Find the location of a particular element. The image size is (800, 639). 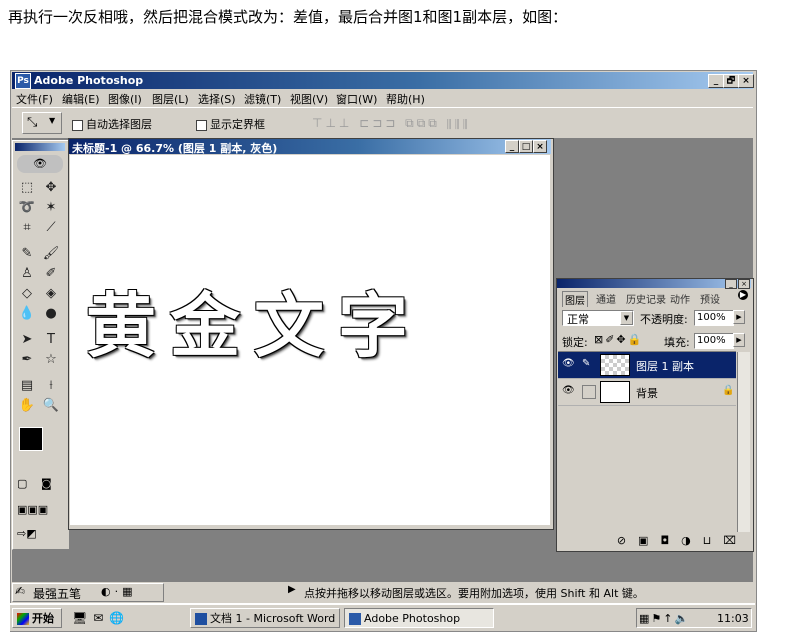

crop-tool-icon: ⌗ is located at coordinates (27, 228).